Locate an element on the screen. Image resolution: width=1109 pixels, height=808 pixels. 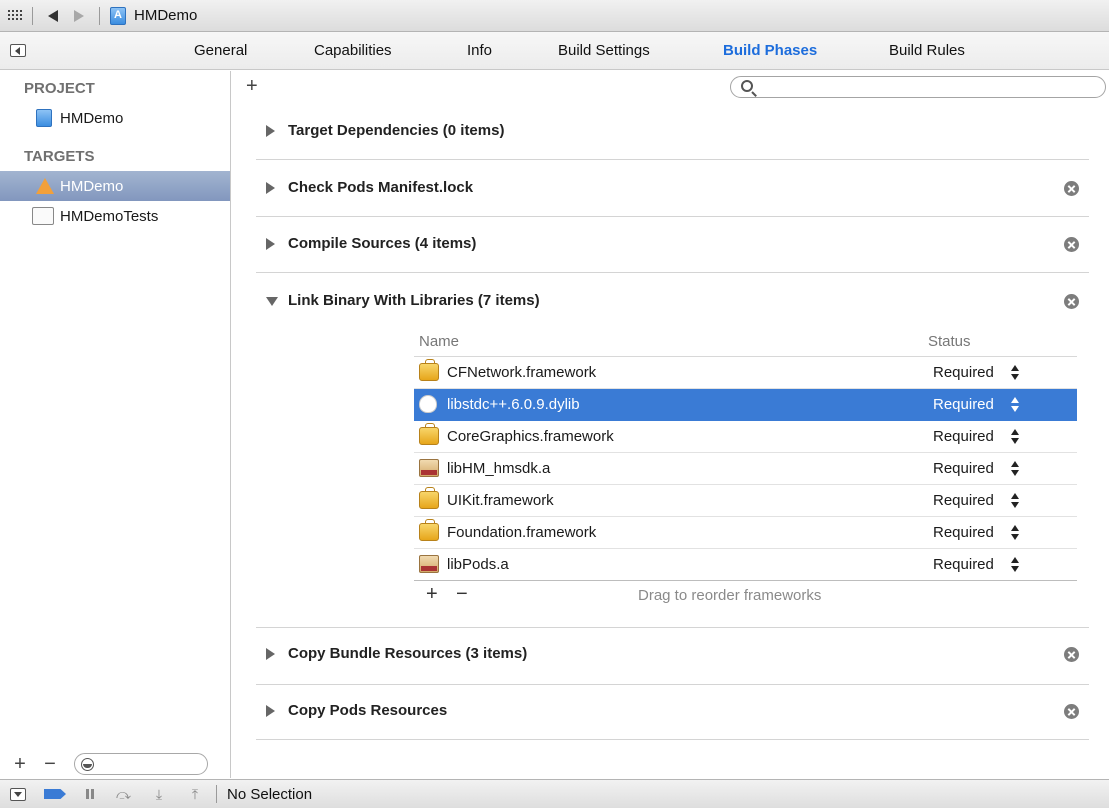
remove-target-button: − is located at coordinates (50, 764).